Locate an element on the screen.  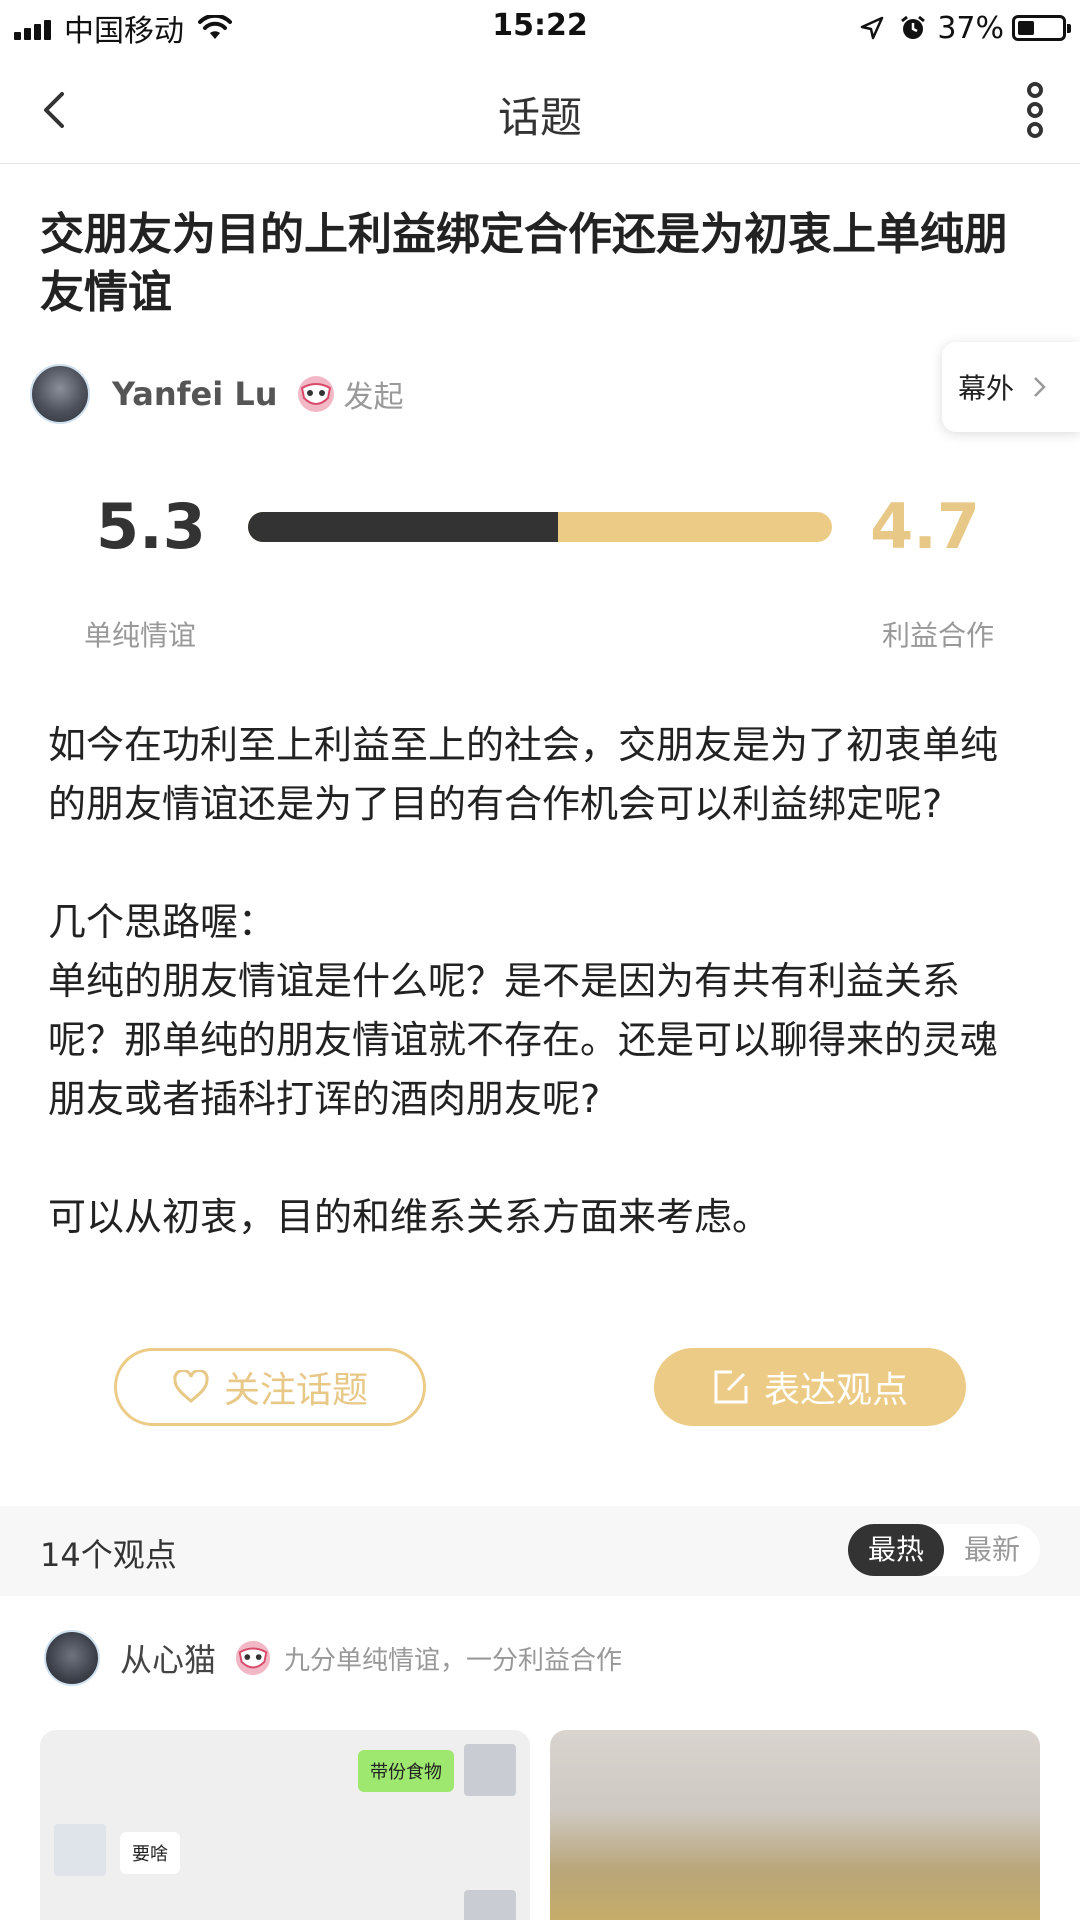
edit-icon is located at coordinates (731, 1387).